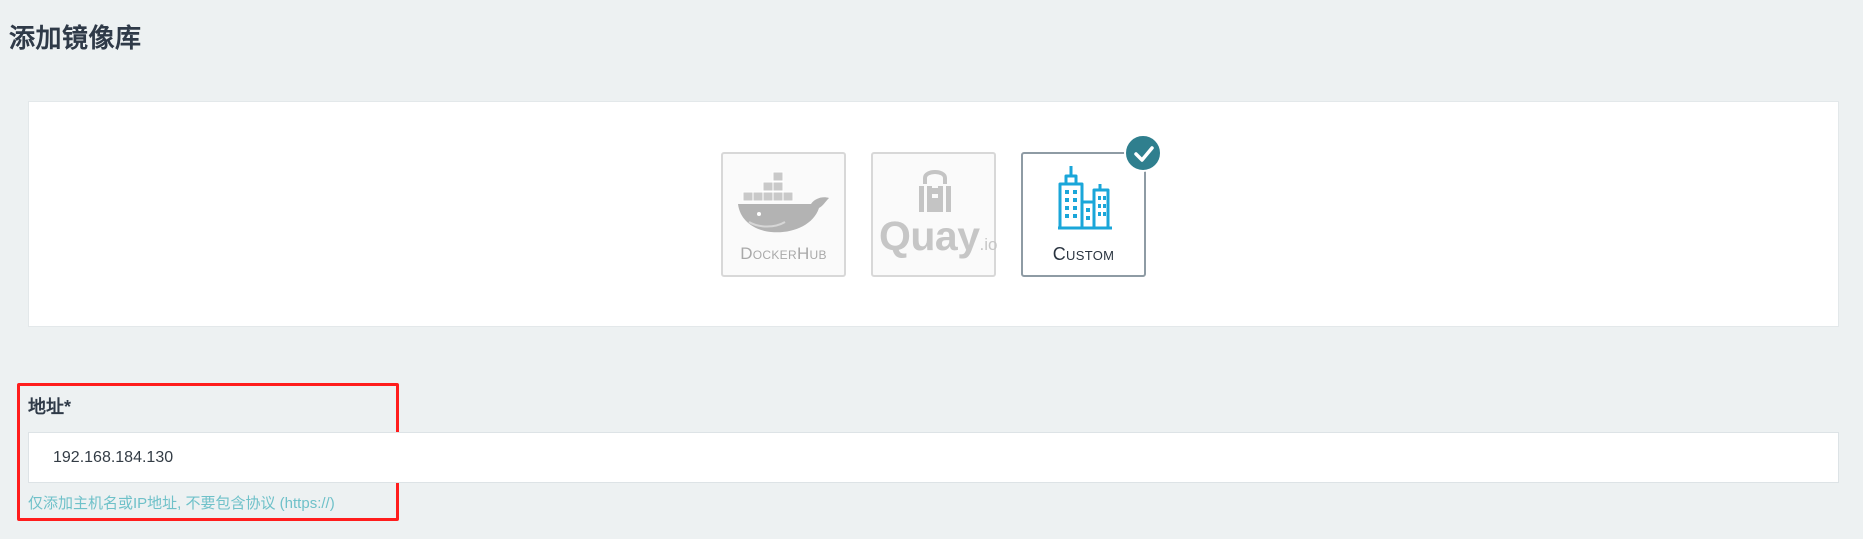 Image resolution: width=1863 pixels, height=539 pixels. Describe the element at coordinates (68, 407) in the screenshot. I see `required-mark: *` at that location.